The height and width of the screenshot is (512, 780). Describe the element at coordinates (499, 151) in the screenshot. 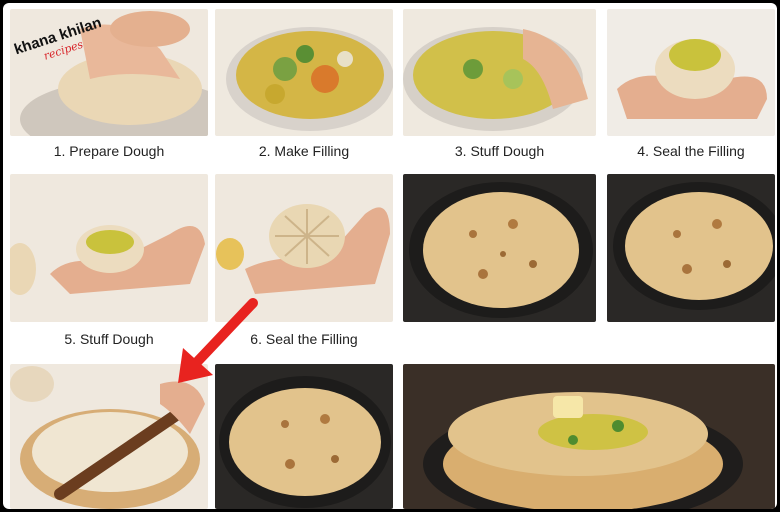

I see `step-3-caption: 3. Stuff Dough` at that location.